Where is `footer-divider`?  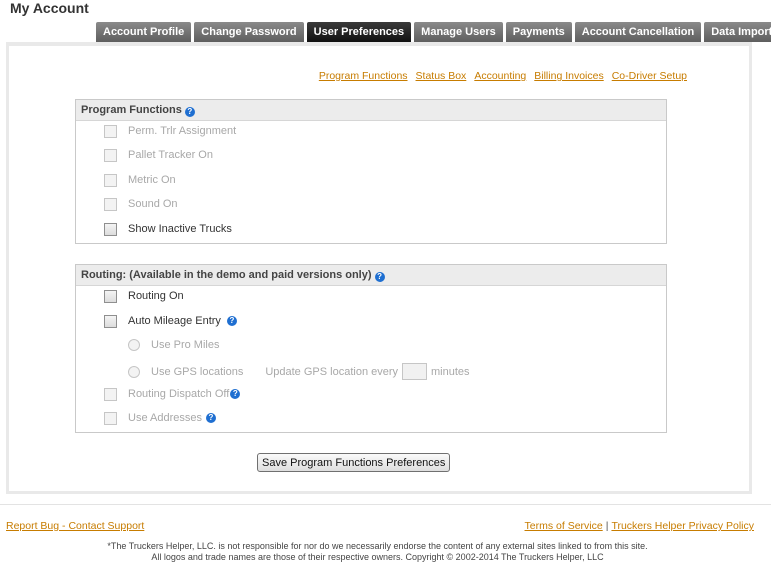 footer-divider is located at coordinates (385, 504).